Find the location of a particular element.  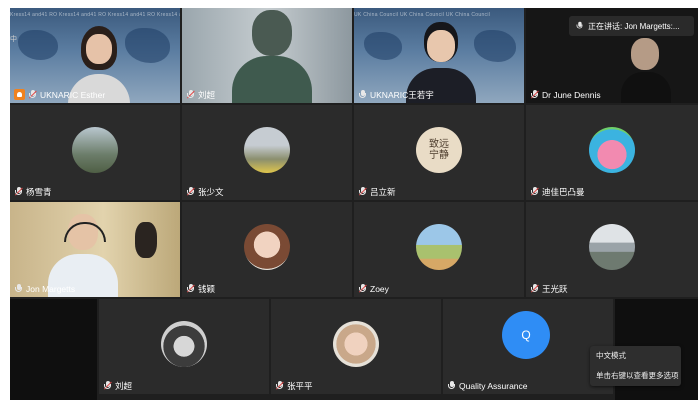

participant-tile-dijia: 迪佳巴凸曼 is located at coordinates (612, 152).